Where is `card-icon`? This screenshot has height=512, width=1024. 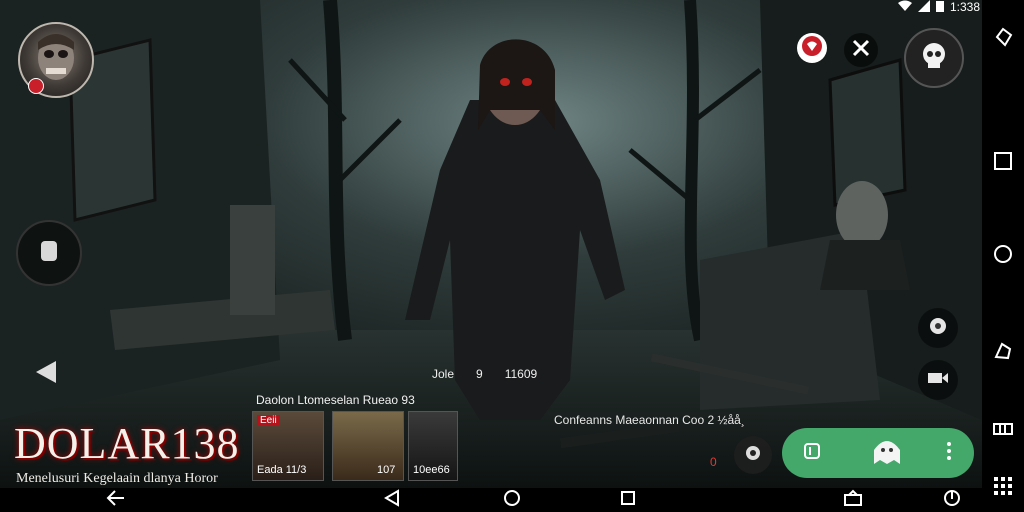 card-icon is located at coordinates (812, 453).